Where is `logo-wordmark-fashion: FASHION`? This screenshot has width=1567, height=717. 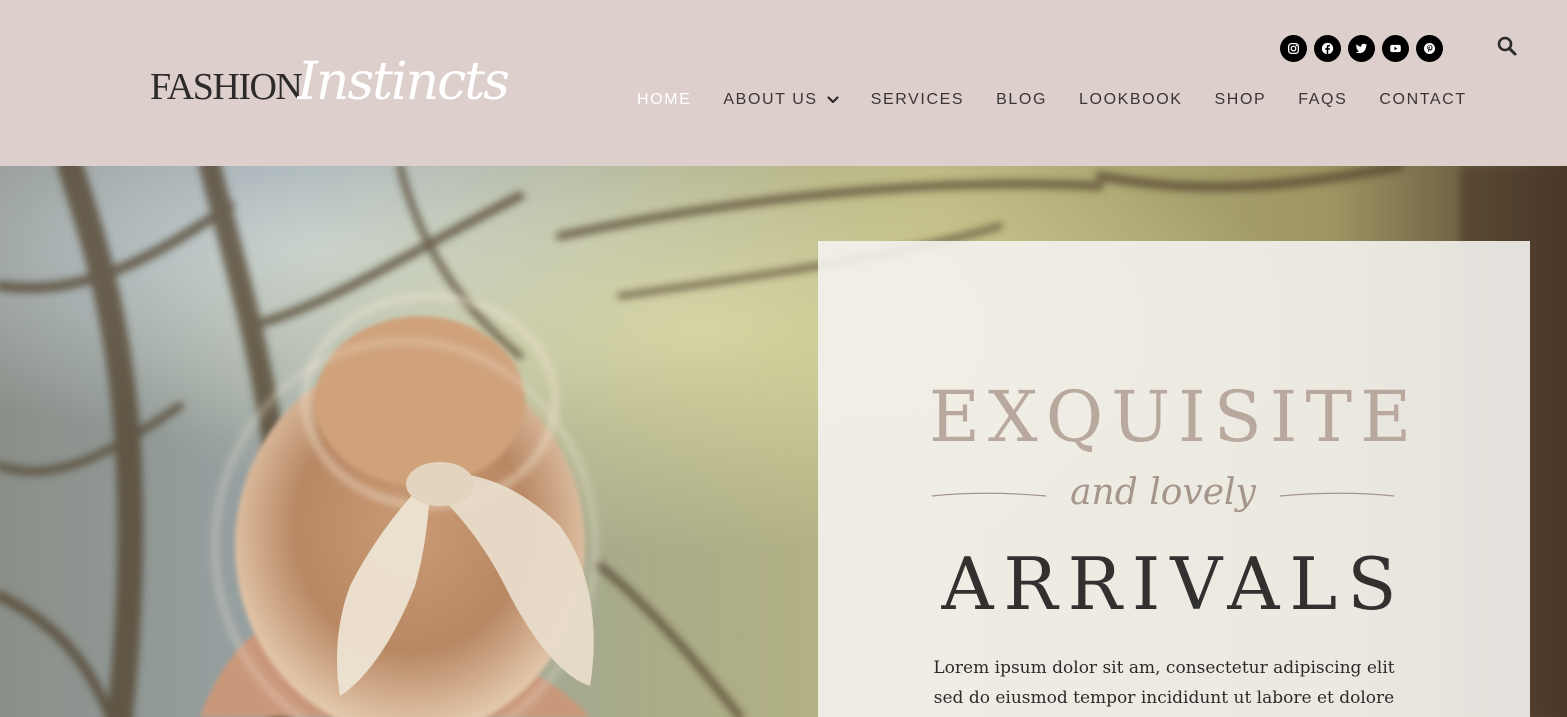
logo-wordmark-fashion: FASHION is located at coordinates (226, 87).